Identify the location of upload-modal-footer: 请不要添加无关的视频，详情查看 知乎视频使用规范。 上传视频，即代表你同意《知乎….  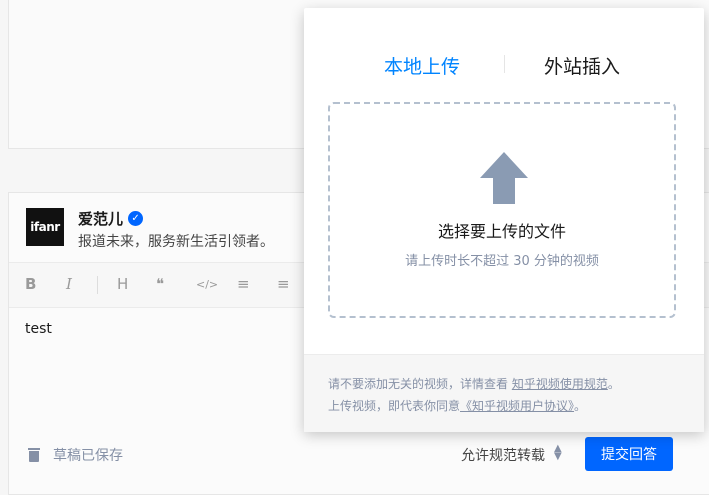
(504, 393).